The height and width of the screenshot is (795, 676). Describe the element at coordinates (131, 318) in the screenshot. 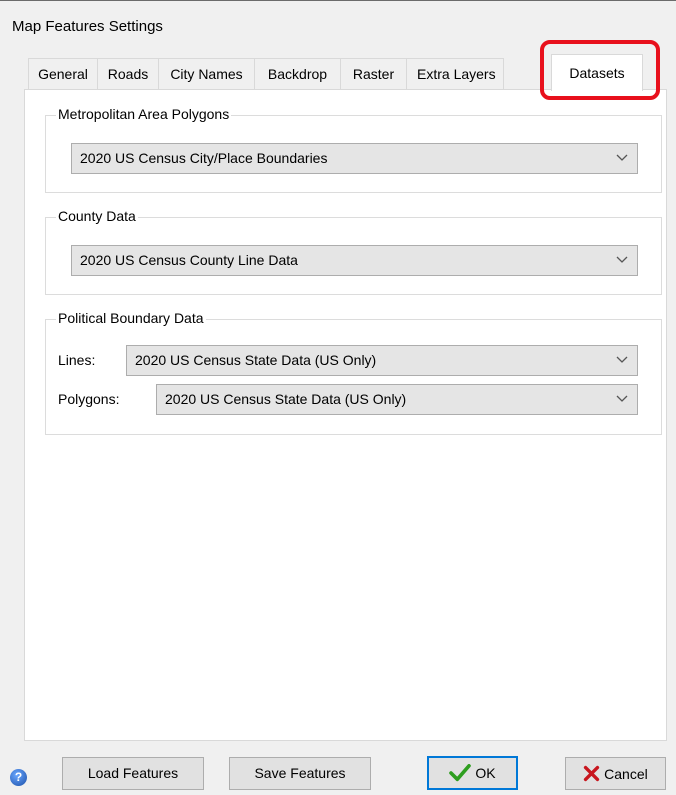

I see `political-boundary-group-label: Political Boundary Data` at that location.